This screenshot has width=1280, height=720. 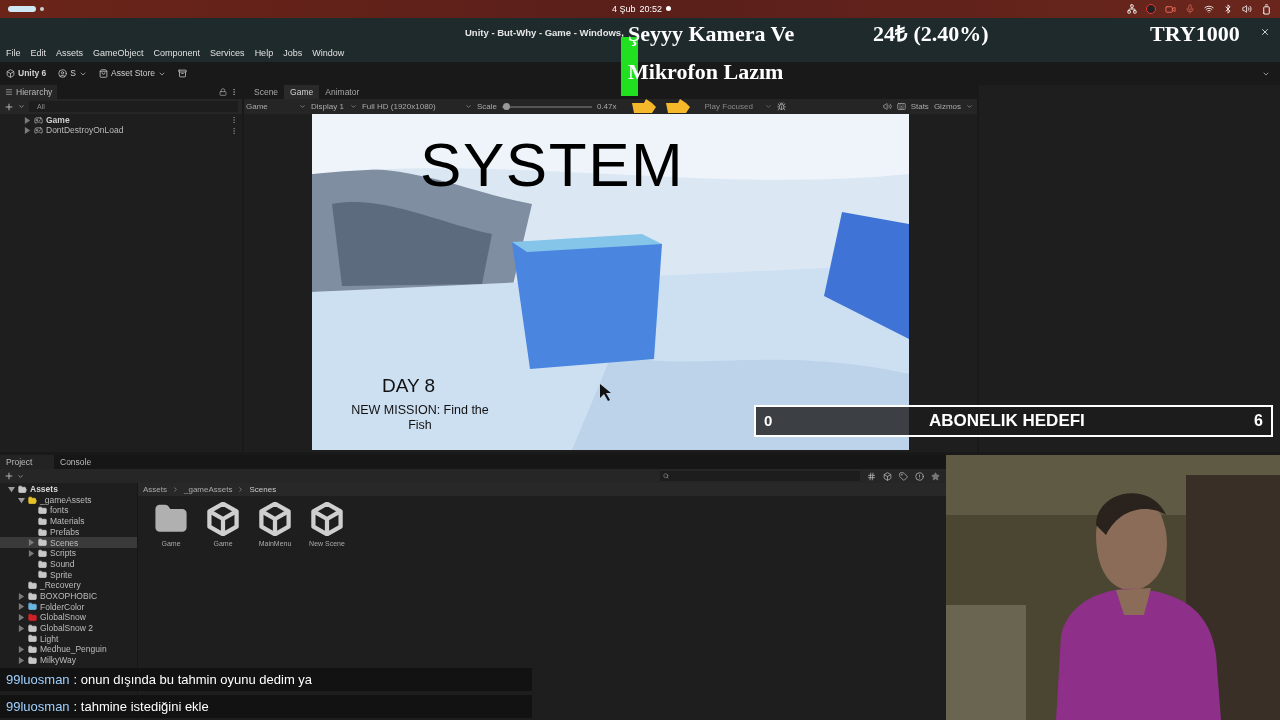 I want to click on tag-icon, so click(x=903, y=476).